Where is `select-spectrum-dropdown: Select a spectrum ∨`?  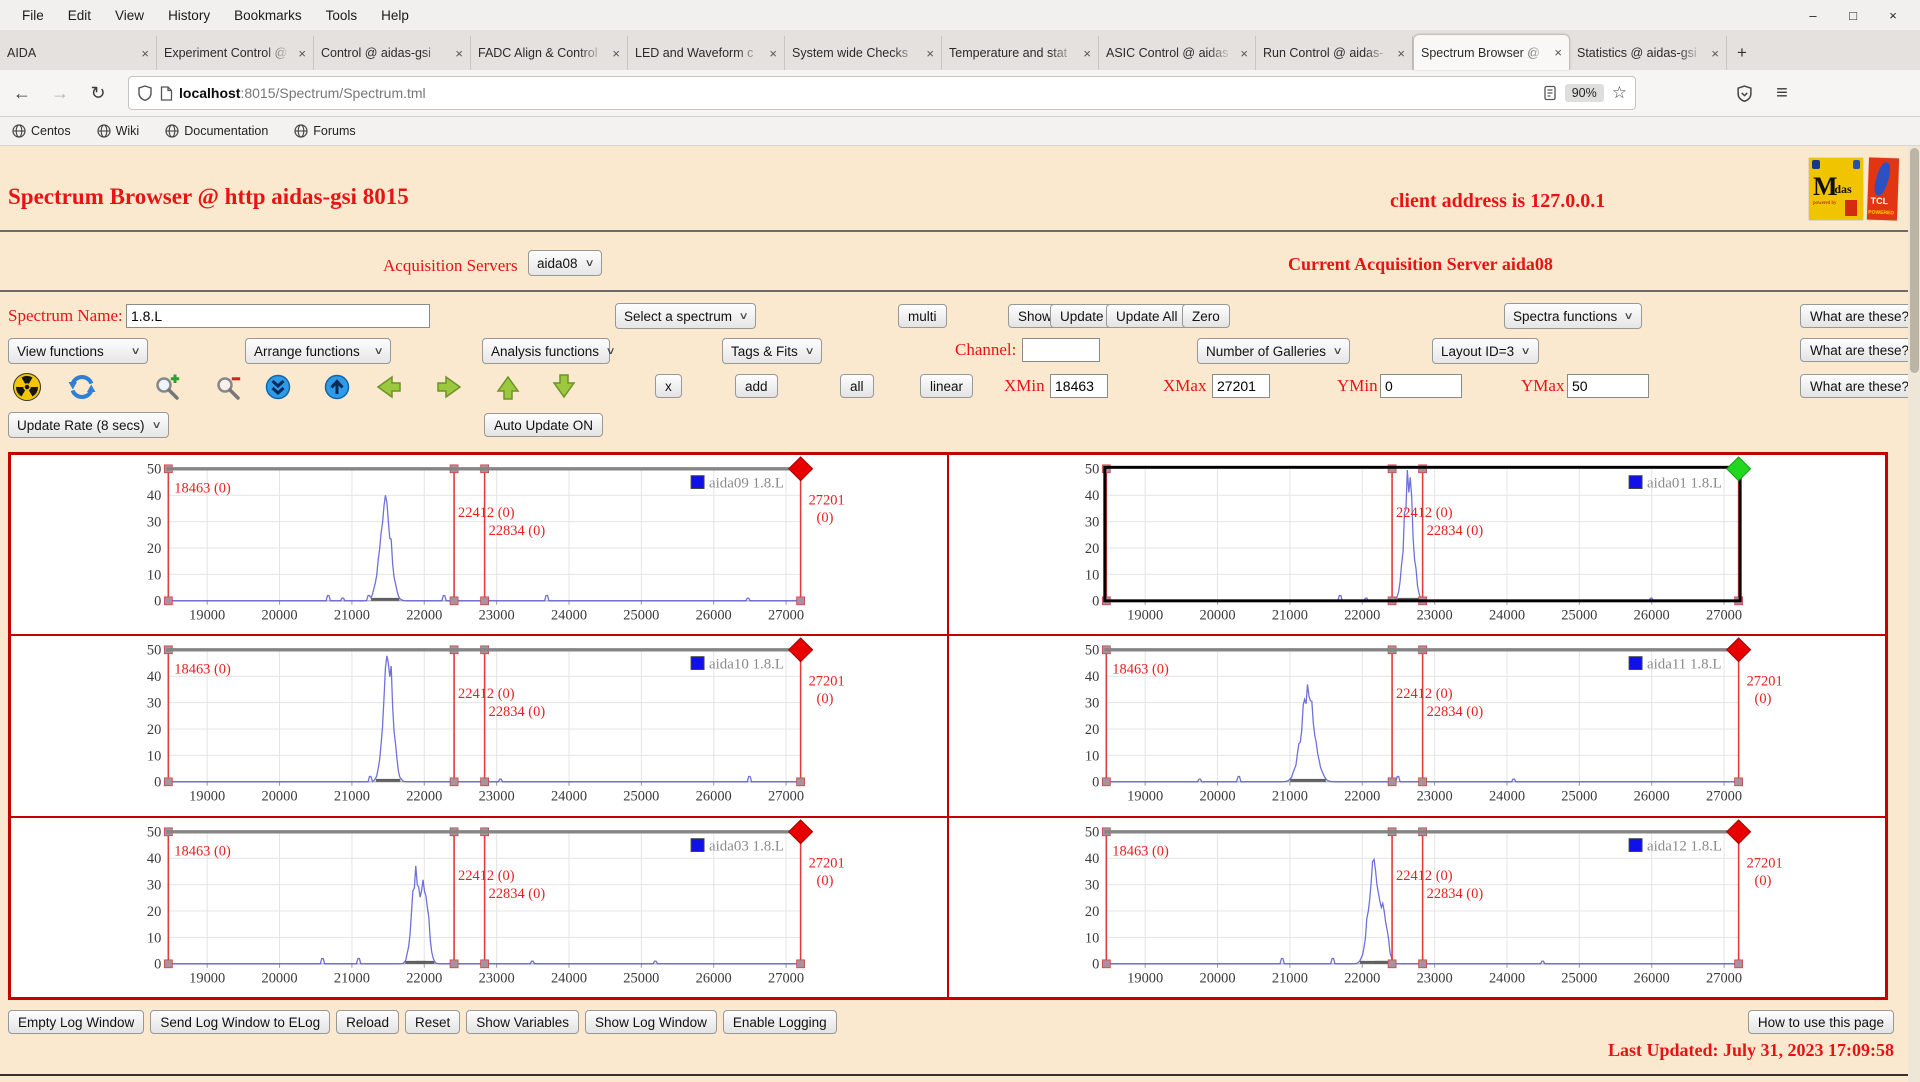 select-spectrum-dropdown: Select a spectrum ∨ is located at coordinates (686, 316).